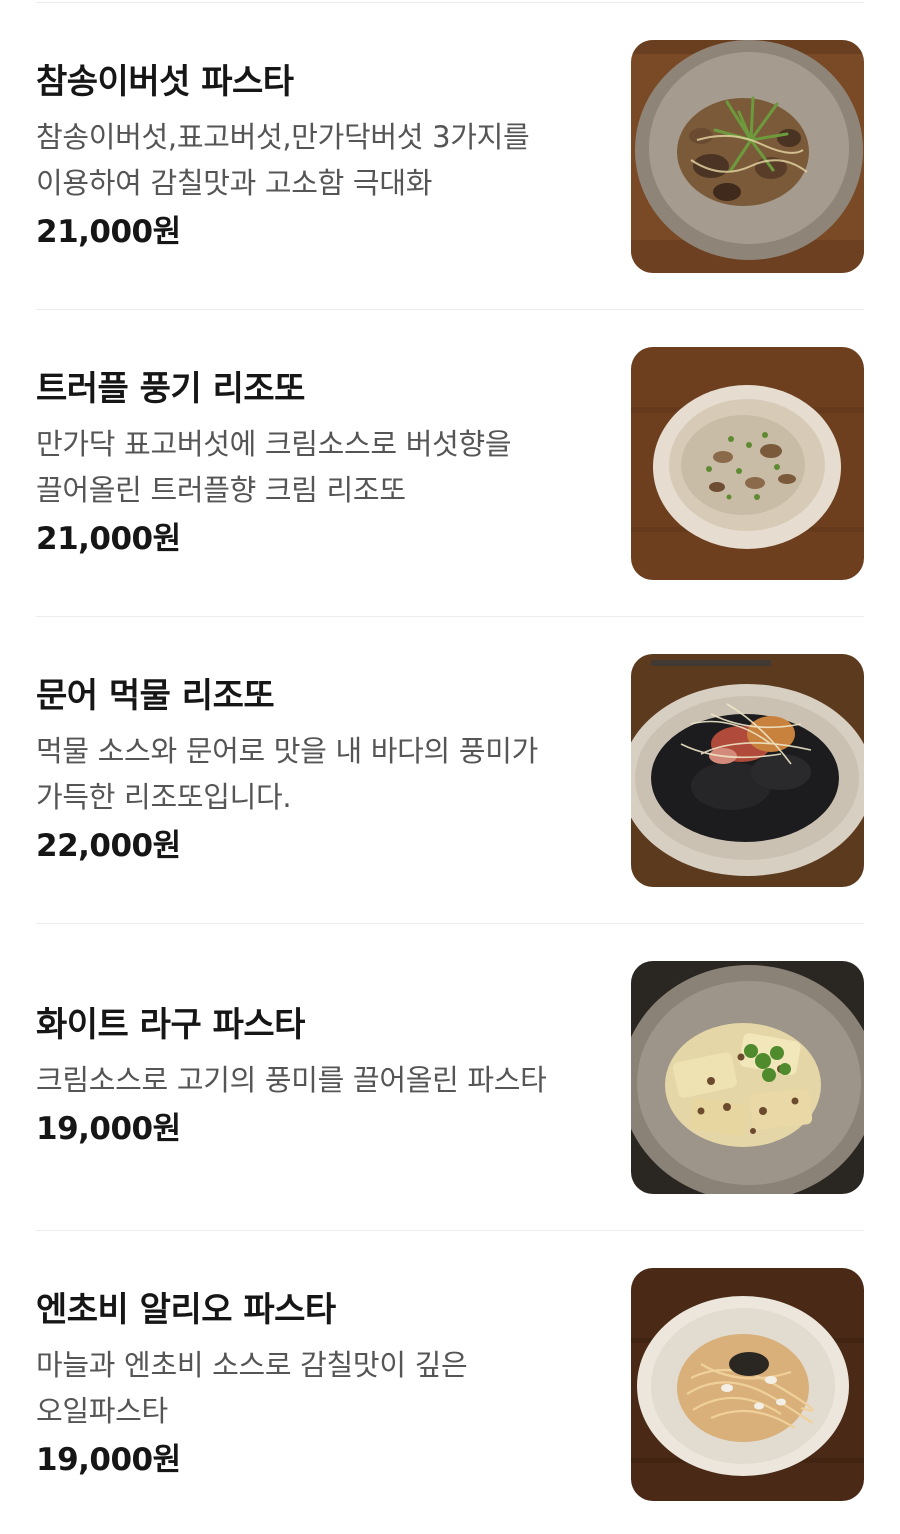 This screenshot has width=900, height=1534. Describe the element at coordinates (283, 160) in the screenshot. I see `menu-item-description: 참송이버섯,표고버섯,만가닥버섯 3가지를 이용하여 감칠맛과 고소함 극대화` at that location.